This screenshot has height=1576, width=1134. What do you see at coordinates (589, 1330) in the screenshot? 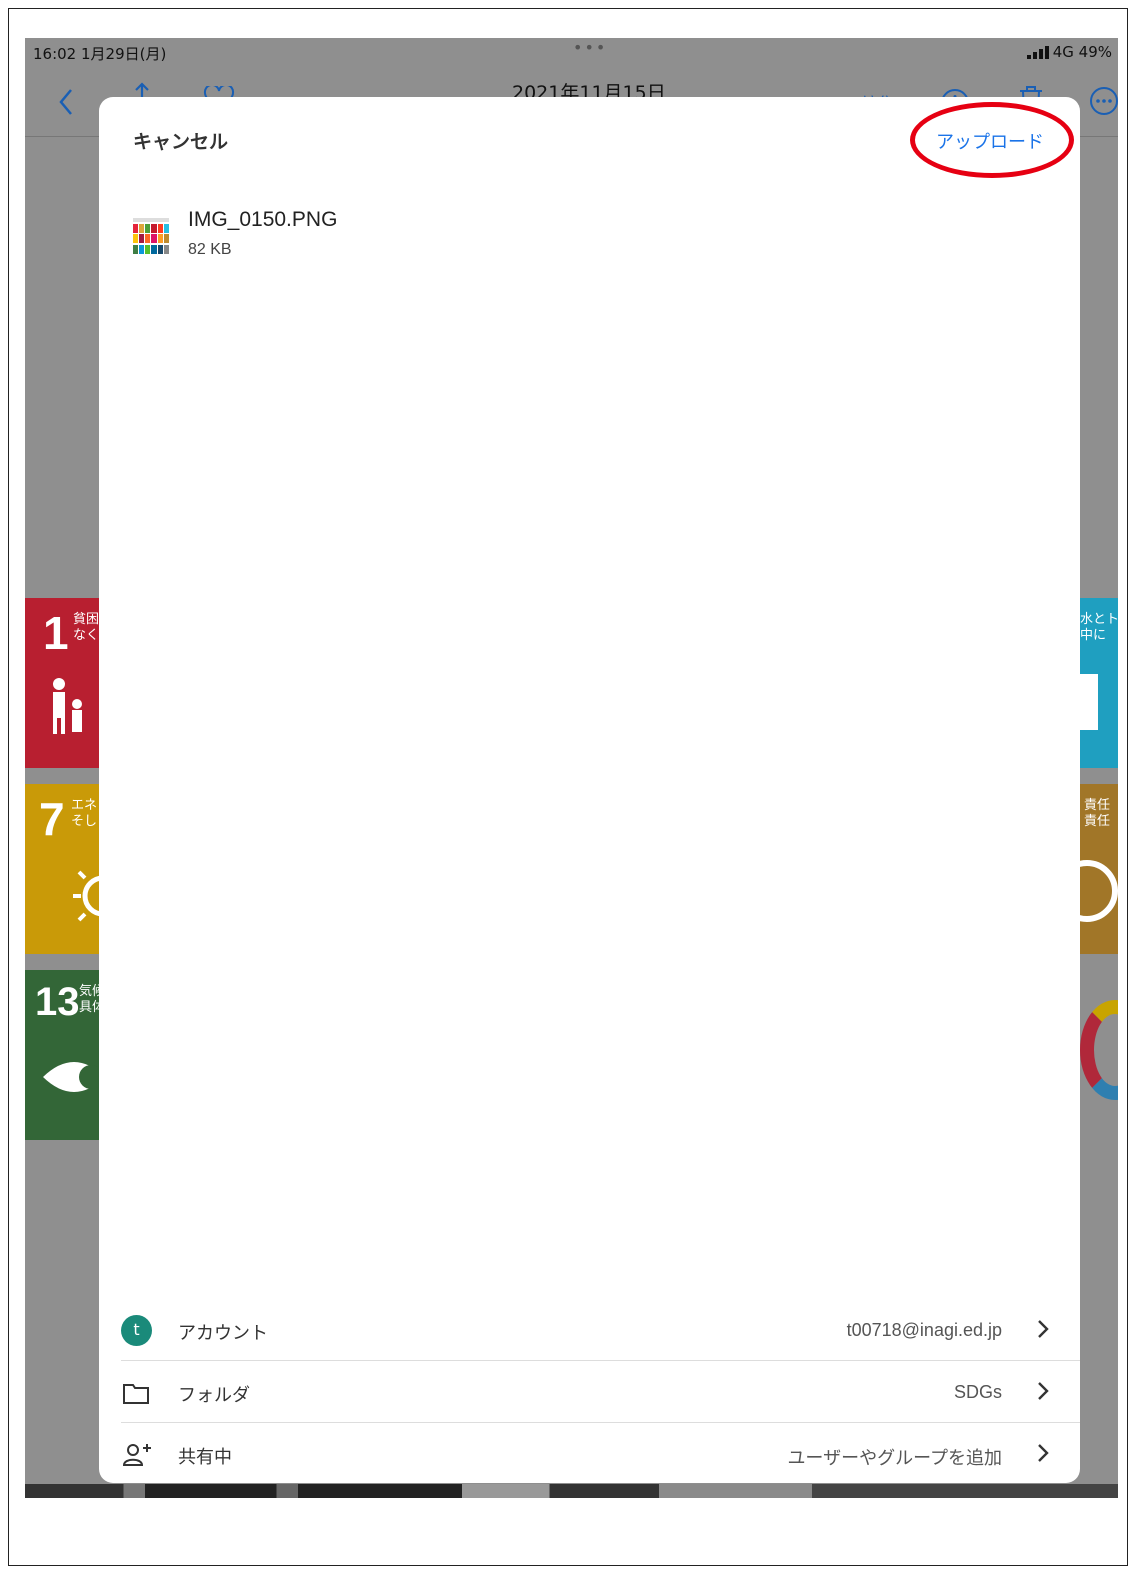
I see `account-row: t アカウント t00718@inagi.ed.jp` at bounding box center [589, 1330].